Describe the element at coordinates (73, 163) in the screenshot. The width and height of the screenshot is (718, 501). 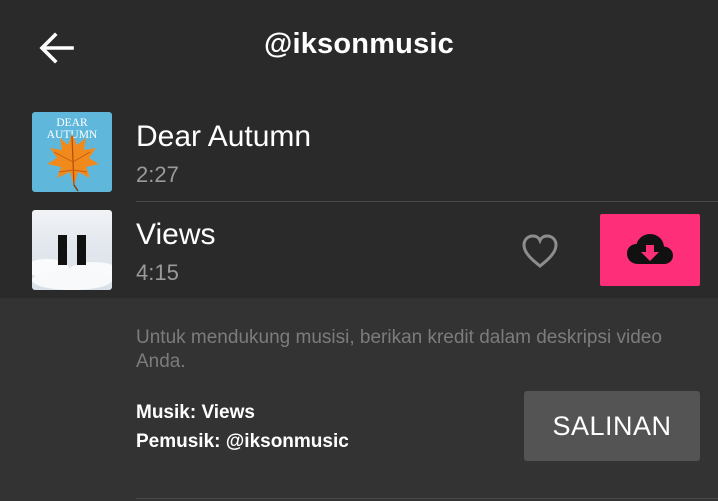
I see `maple-leaf-image` at that location.